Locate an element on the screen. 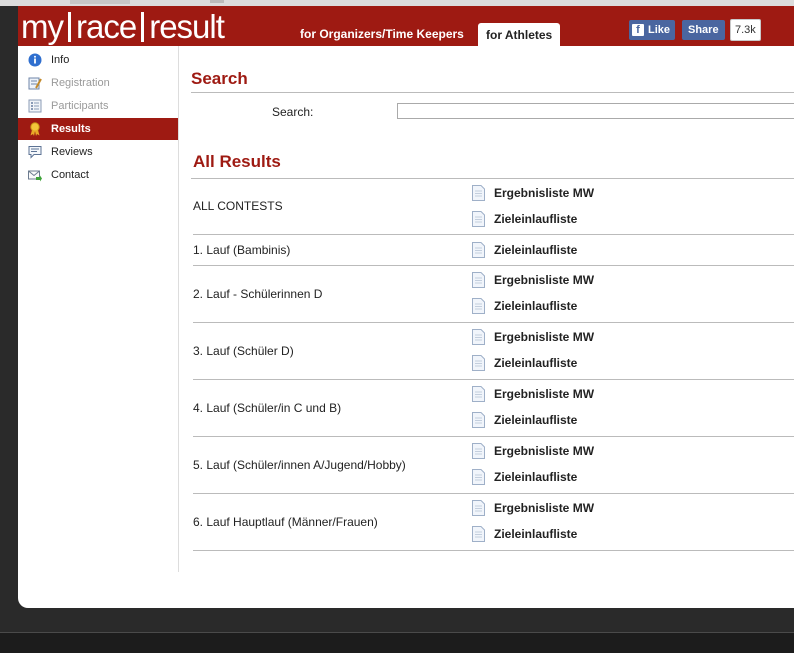 This screenshot has width=794, height=653. info-icon is located at coordinates (35, 60).